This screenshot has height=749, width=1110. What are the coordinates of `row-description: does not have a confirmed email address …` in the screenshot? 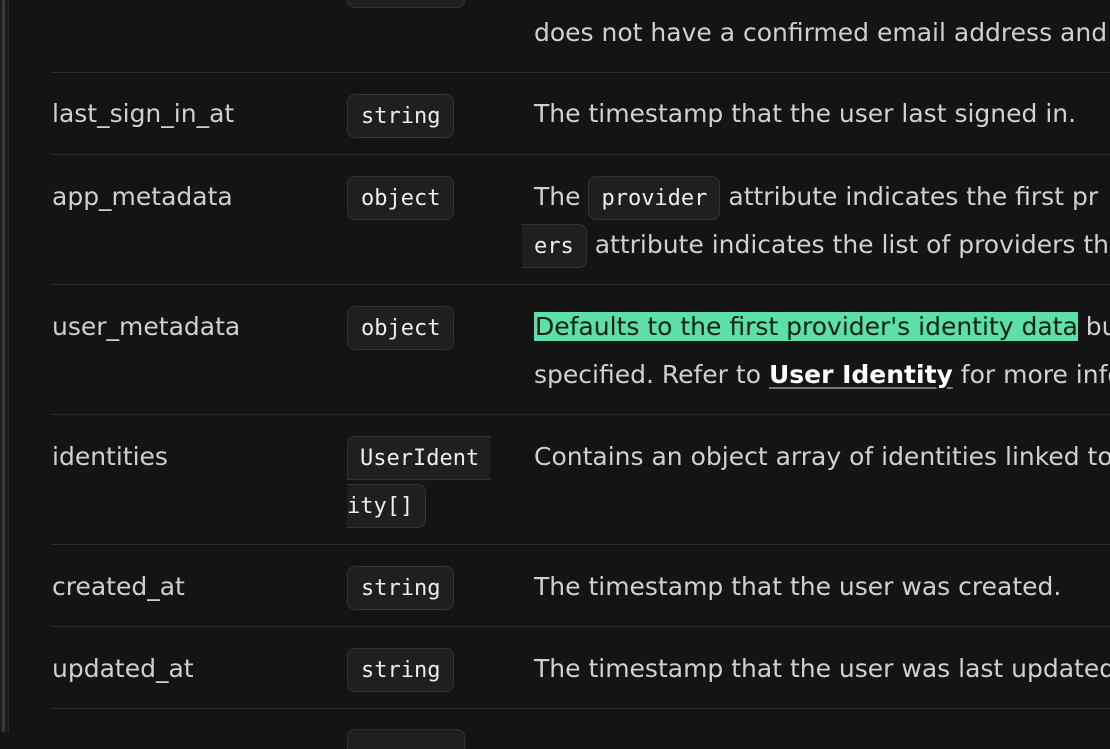 It's located at (822, 32).